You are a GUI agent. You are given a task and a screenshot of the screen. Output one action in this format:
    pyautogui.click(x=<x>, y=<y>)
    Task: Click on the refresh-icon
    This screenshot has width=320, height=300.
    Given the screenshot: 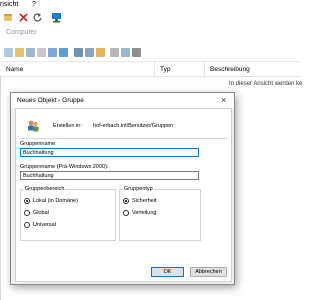 What is the action you would take?
    pyautogui.click(x=37, y=17)
    